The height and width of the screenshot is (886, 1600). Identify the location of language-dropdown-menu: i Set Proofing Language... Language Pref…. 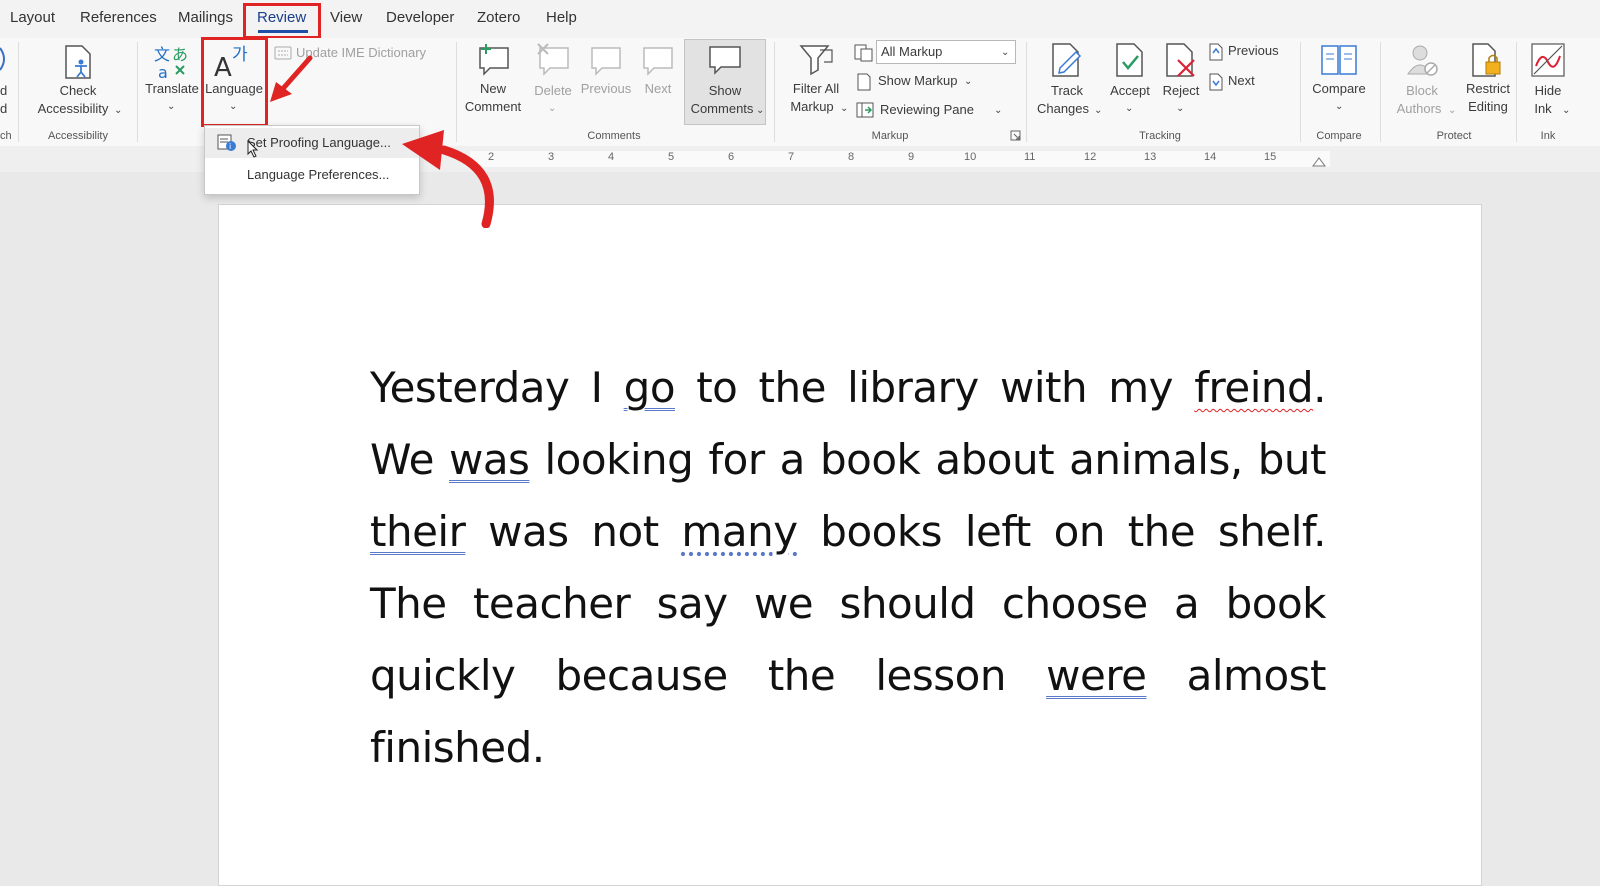
(312, 160).